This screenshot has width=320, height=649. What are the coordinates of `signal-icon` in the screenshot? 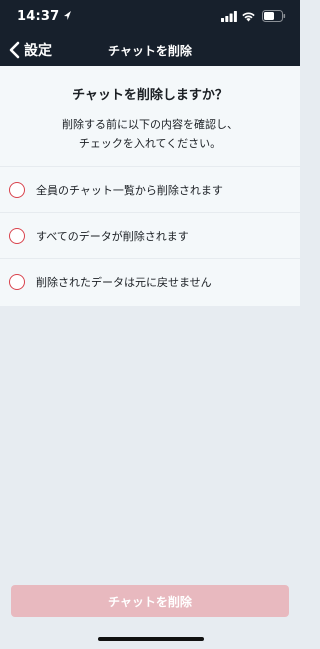 It's located at (229, 16).